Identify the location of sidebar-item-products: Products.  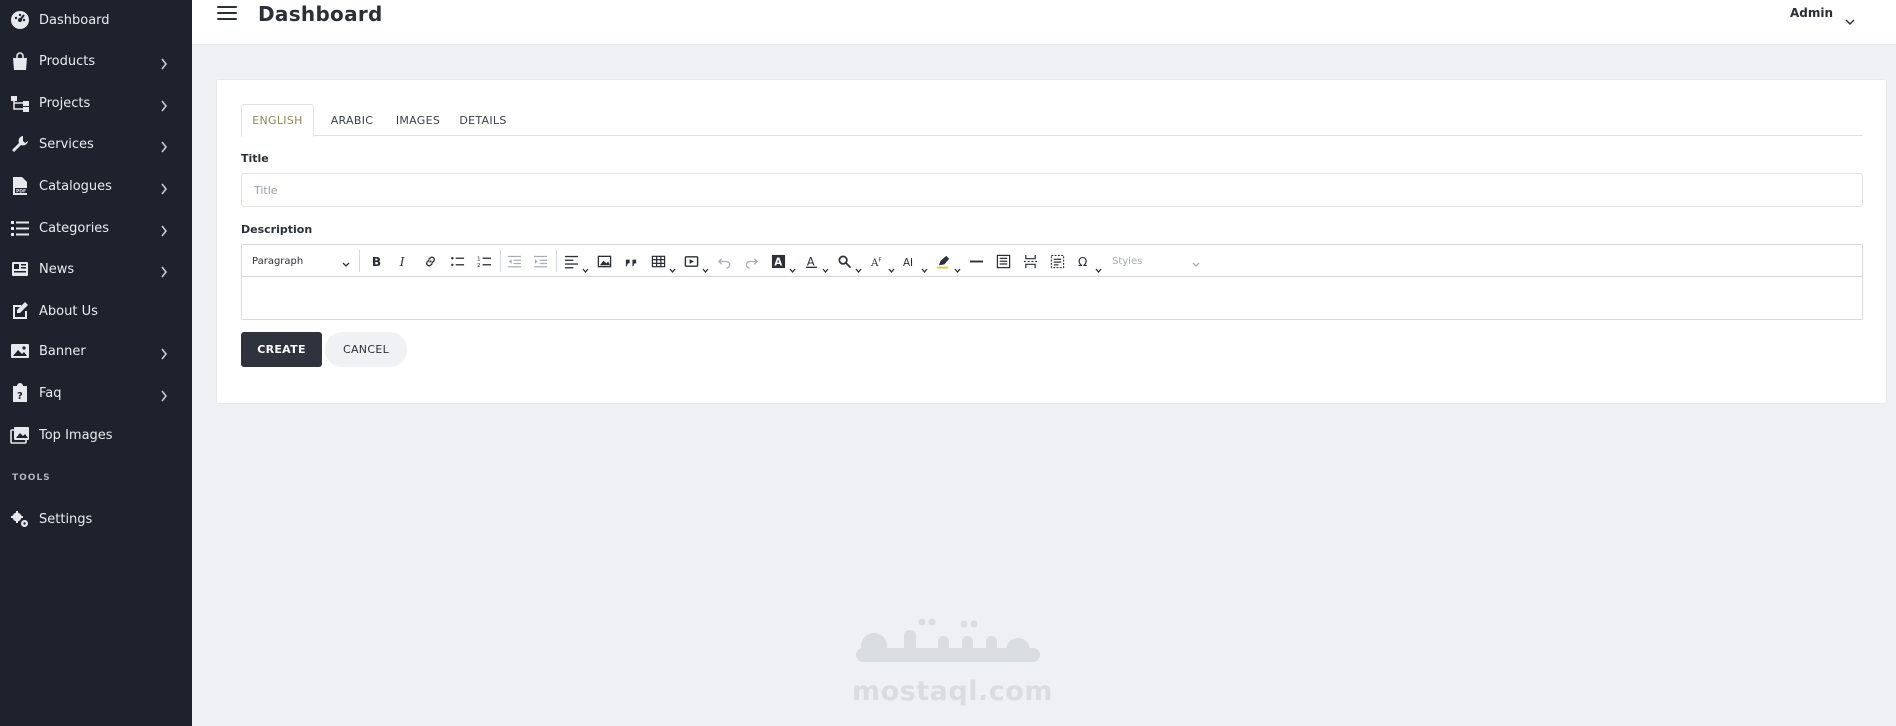
(96, 61).